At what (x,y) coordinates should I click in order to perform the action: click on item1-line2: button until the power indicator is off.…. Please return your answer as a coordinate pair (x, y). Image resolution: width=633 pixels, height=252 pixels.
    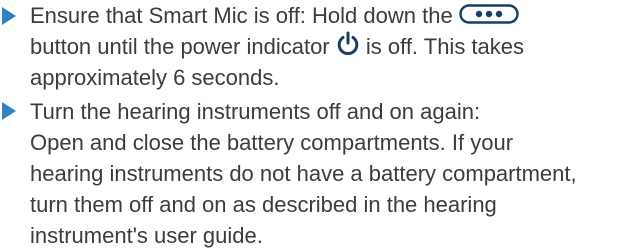
    Looking at the image, I should click on (277, 46).